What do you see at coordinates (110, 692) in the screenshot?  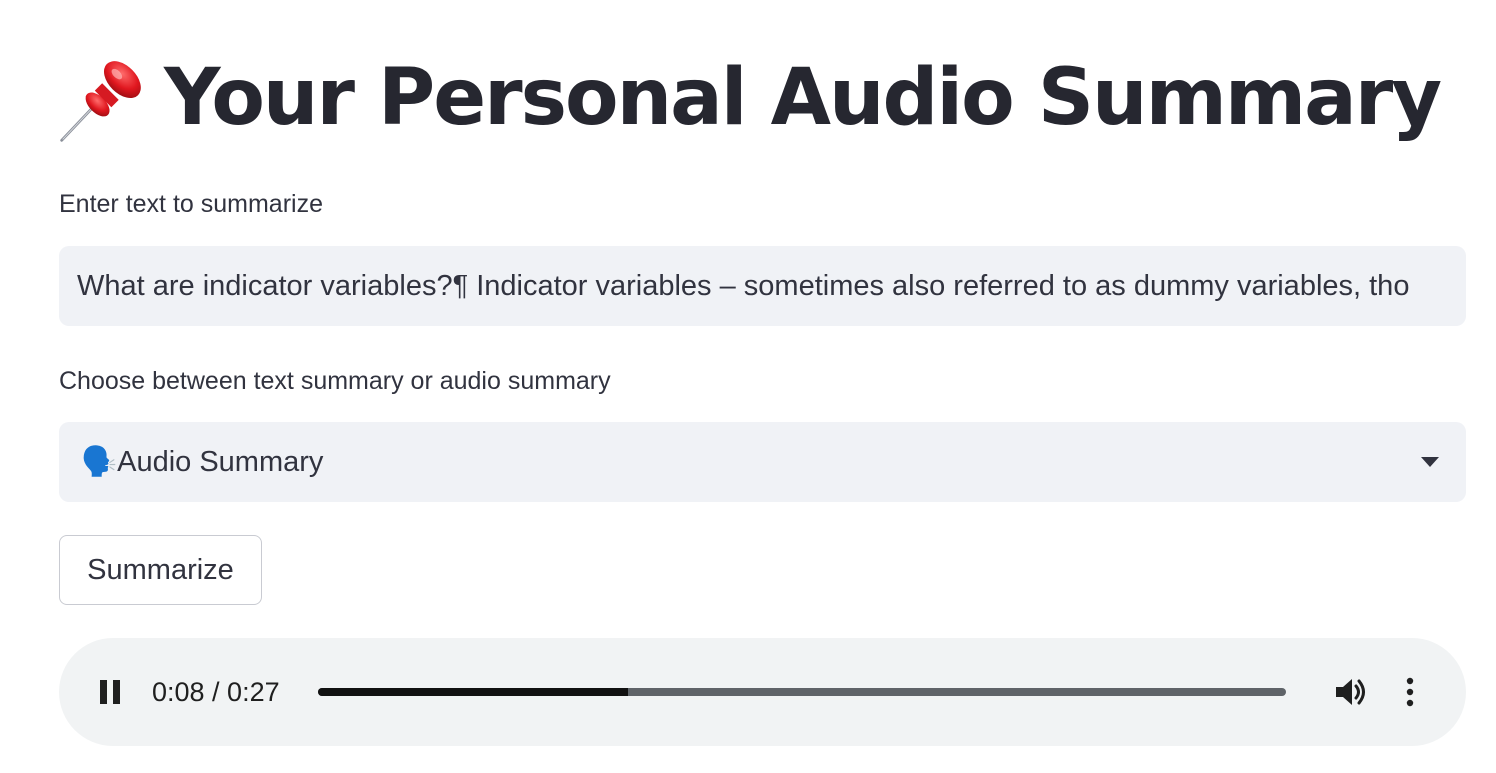 I see `pause-icon` at bounding box center [110, 692].